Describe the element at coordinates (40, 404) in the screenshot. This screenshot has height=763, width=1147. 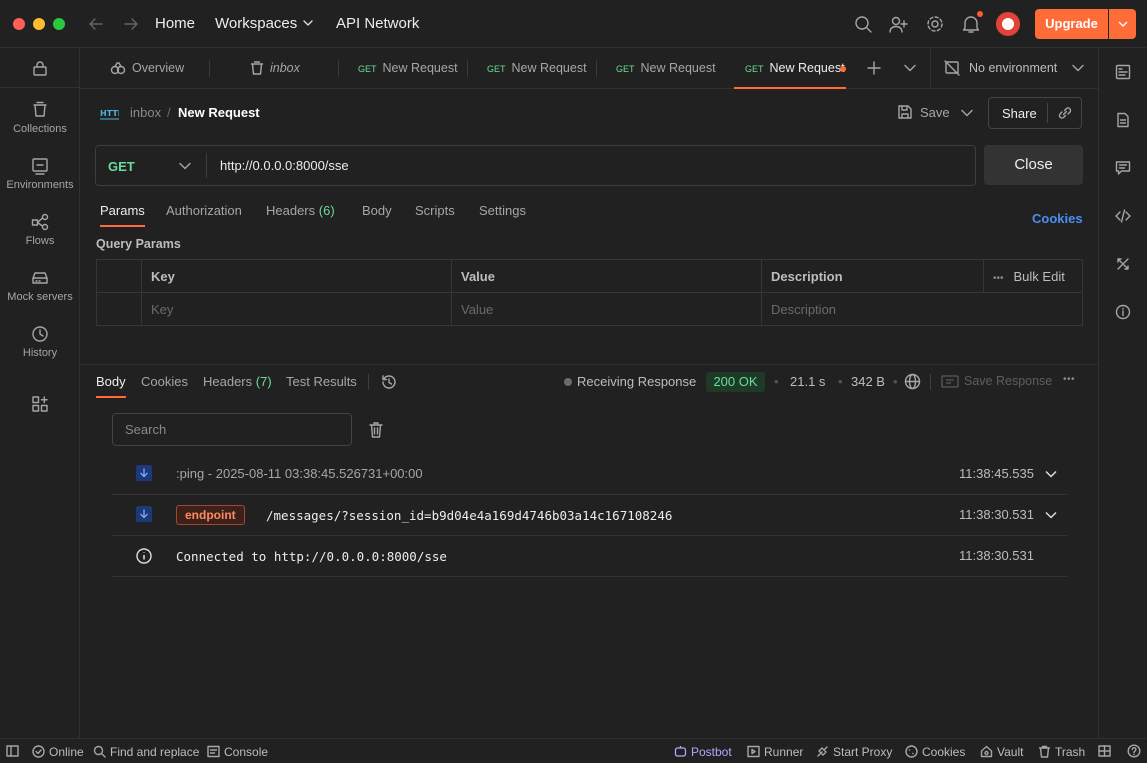
I see `configure-sidebar-icon` at that location.